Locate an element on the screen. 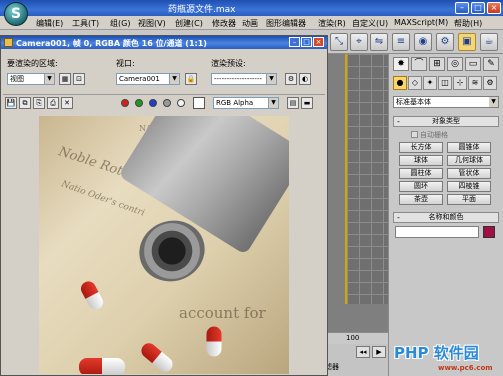 The image size is (503, 376). environment-icon: ◐ is located at coordinates (305, 79).